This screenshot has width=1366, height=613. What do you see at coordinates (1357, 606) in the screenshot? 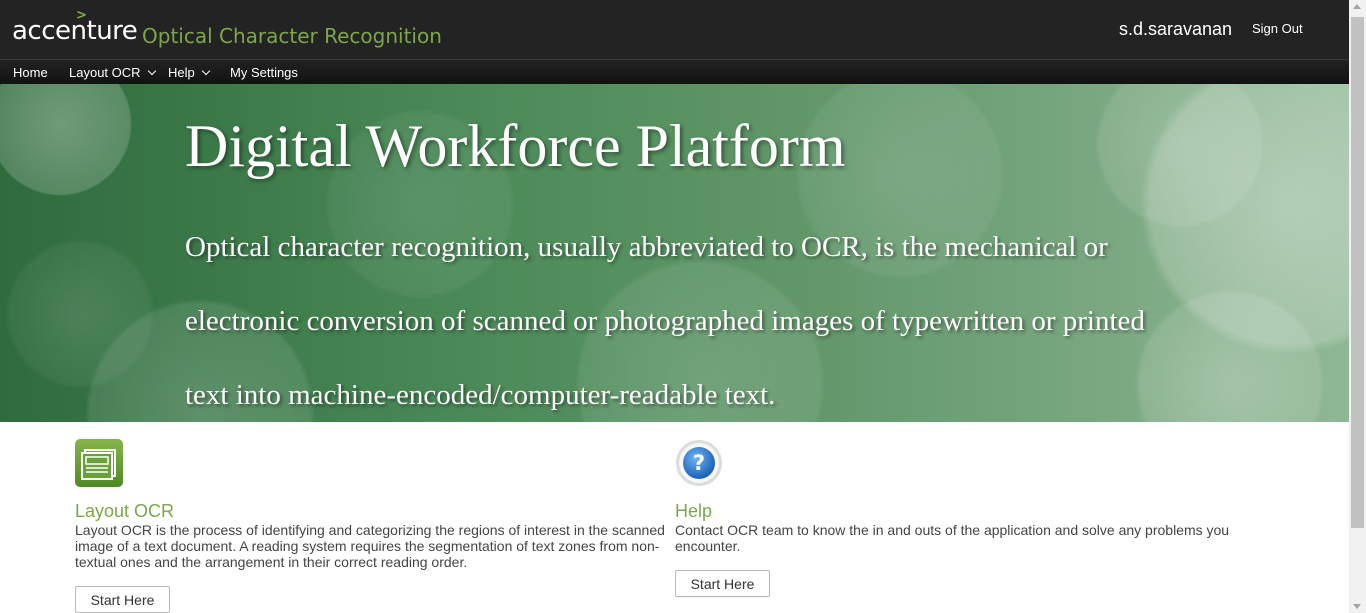
I see `scroll-down-arrow-icon` at bounding box center [1357, 606].